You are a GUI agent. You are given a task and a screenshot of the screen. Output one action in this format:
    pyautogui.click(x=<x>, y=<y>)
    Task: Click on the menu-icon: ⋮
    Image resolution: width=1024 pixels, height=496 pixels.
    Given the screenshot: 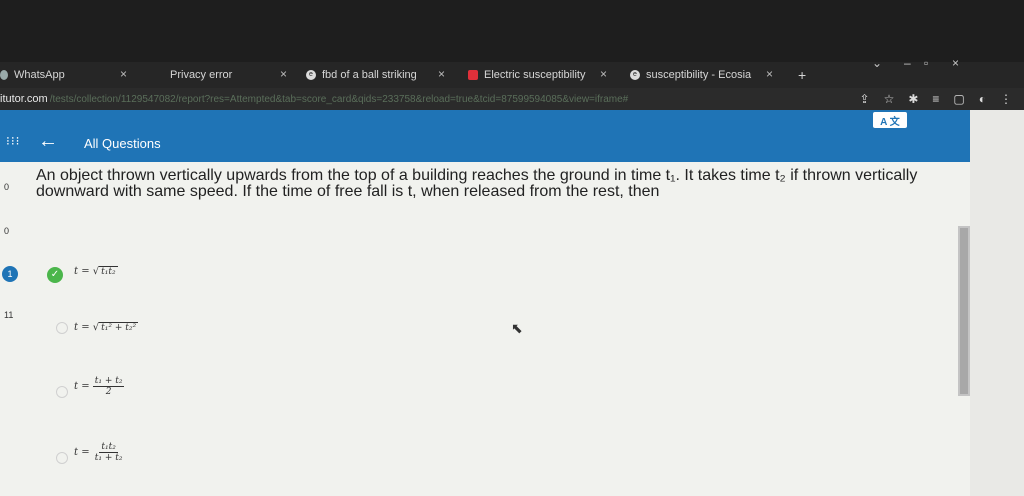 What is the action you would take?
    pyautogui.click(x=1006, y=99)
    